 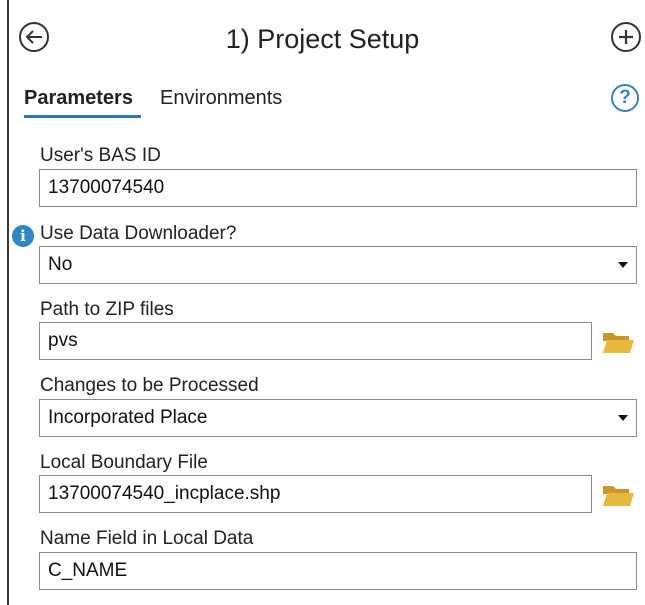 What do you see at coordinates (149, 385) in the screenshot?
I see `changes-label: Changes to be Processed` at bounding box center [149, 385].